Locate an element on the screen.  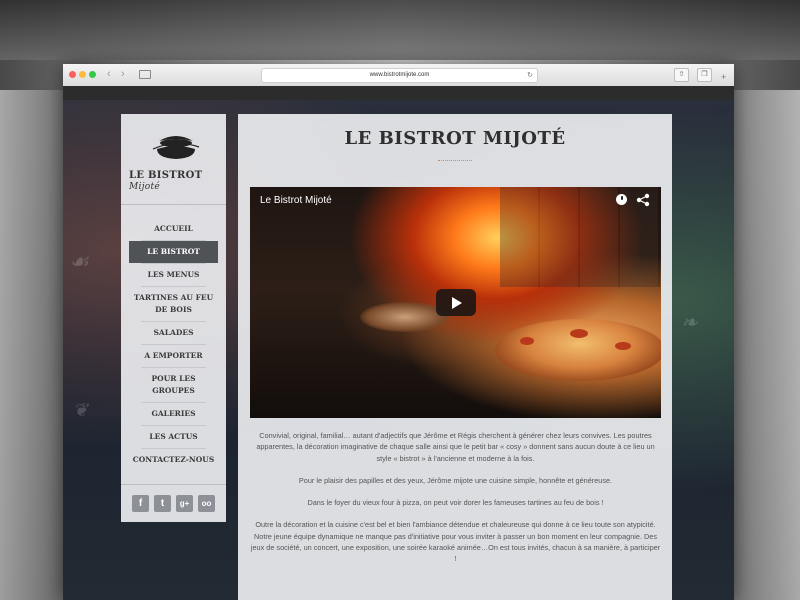
tripadvisor-icon: oo is located at coordinates (206, 503).